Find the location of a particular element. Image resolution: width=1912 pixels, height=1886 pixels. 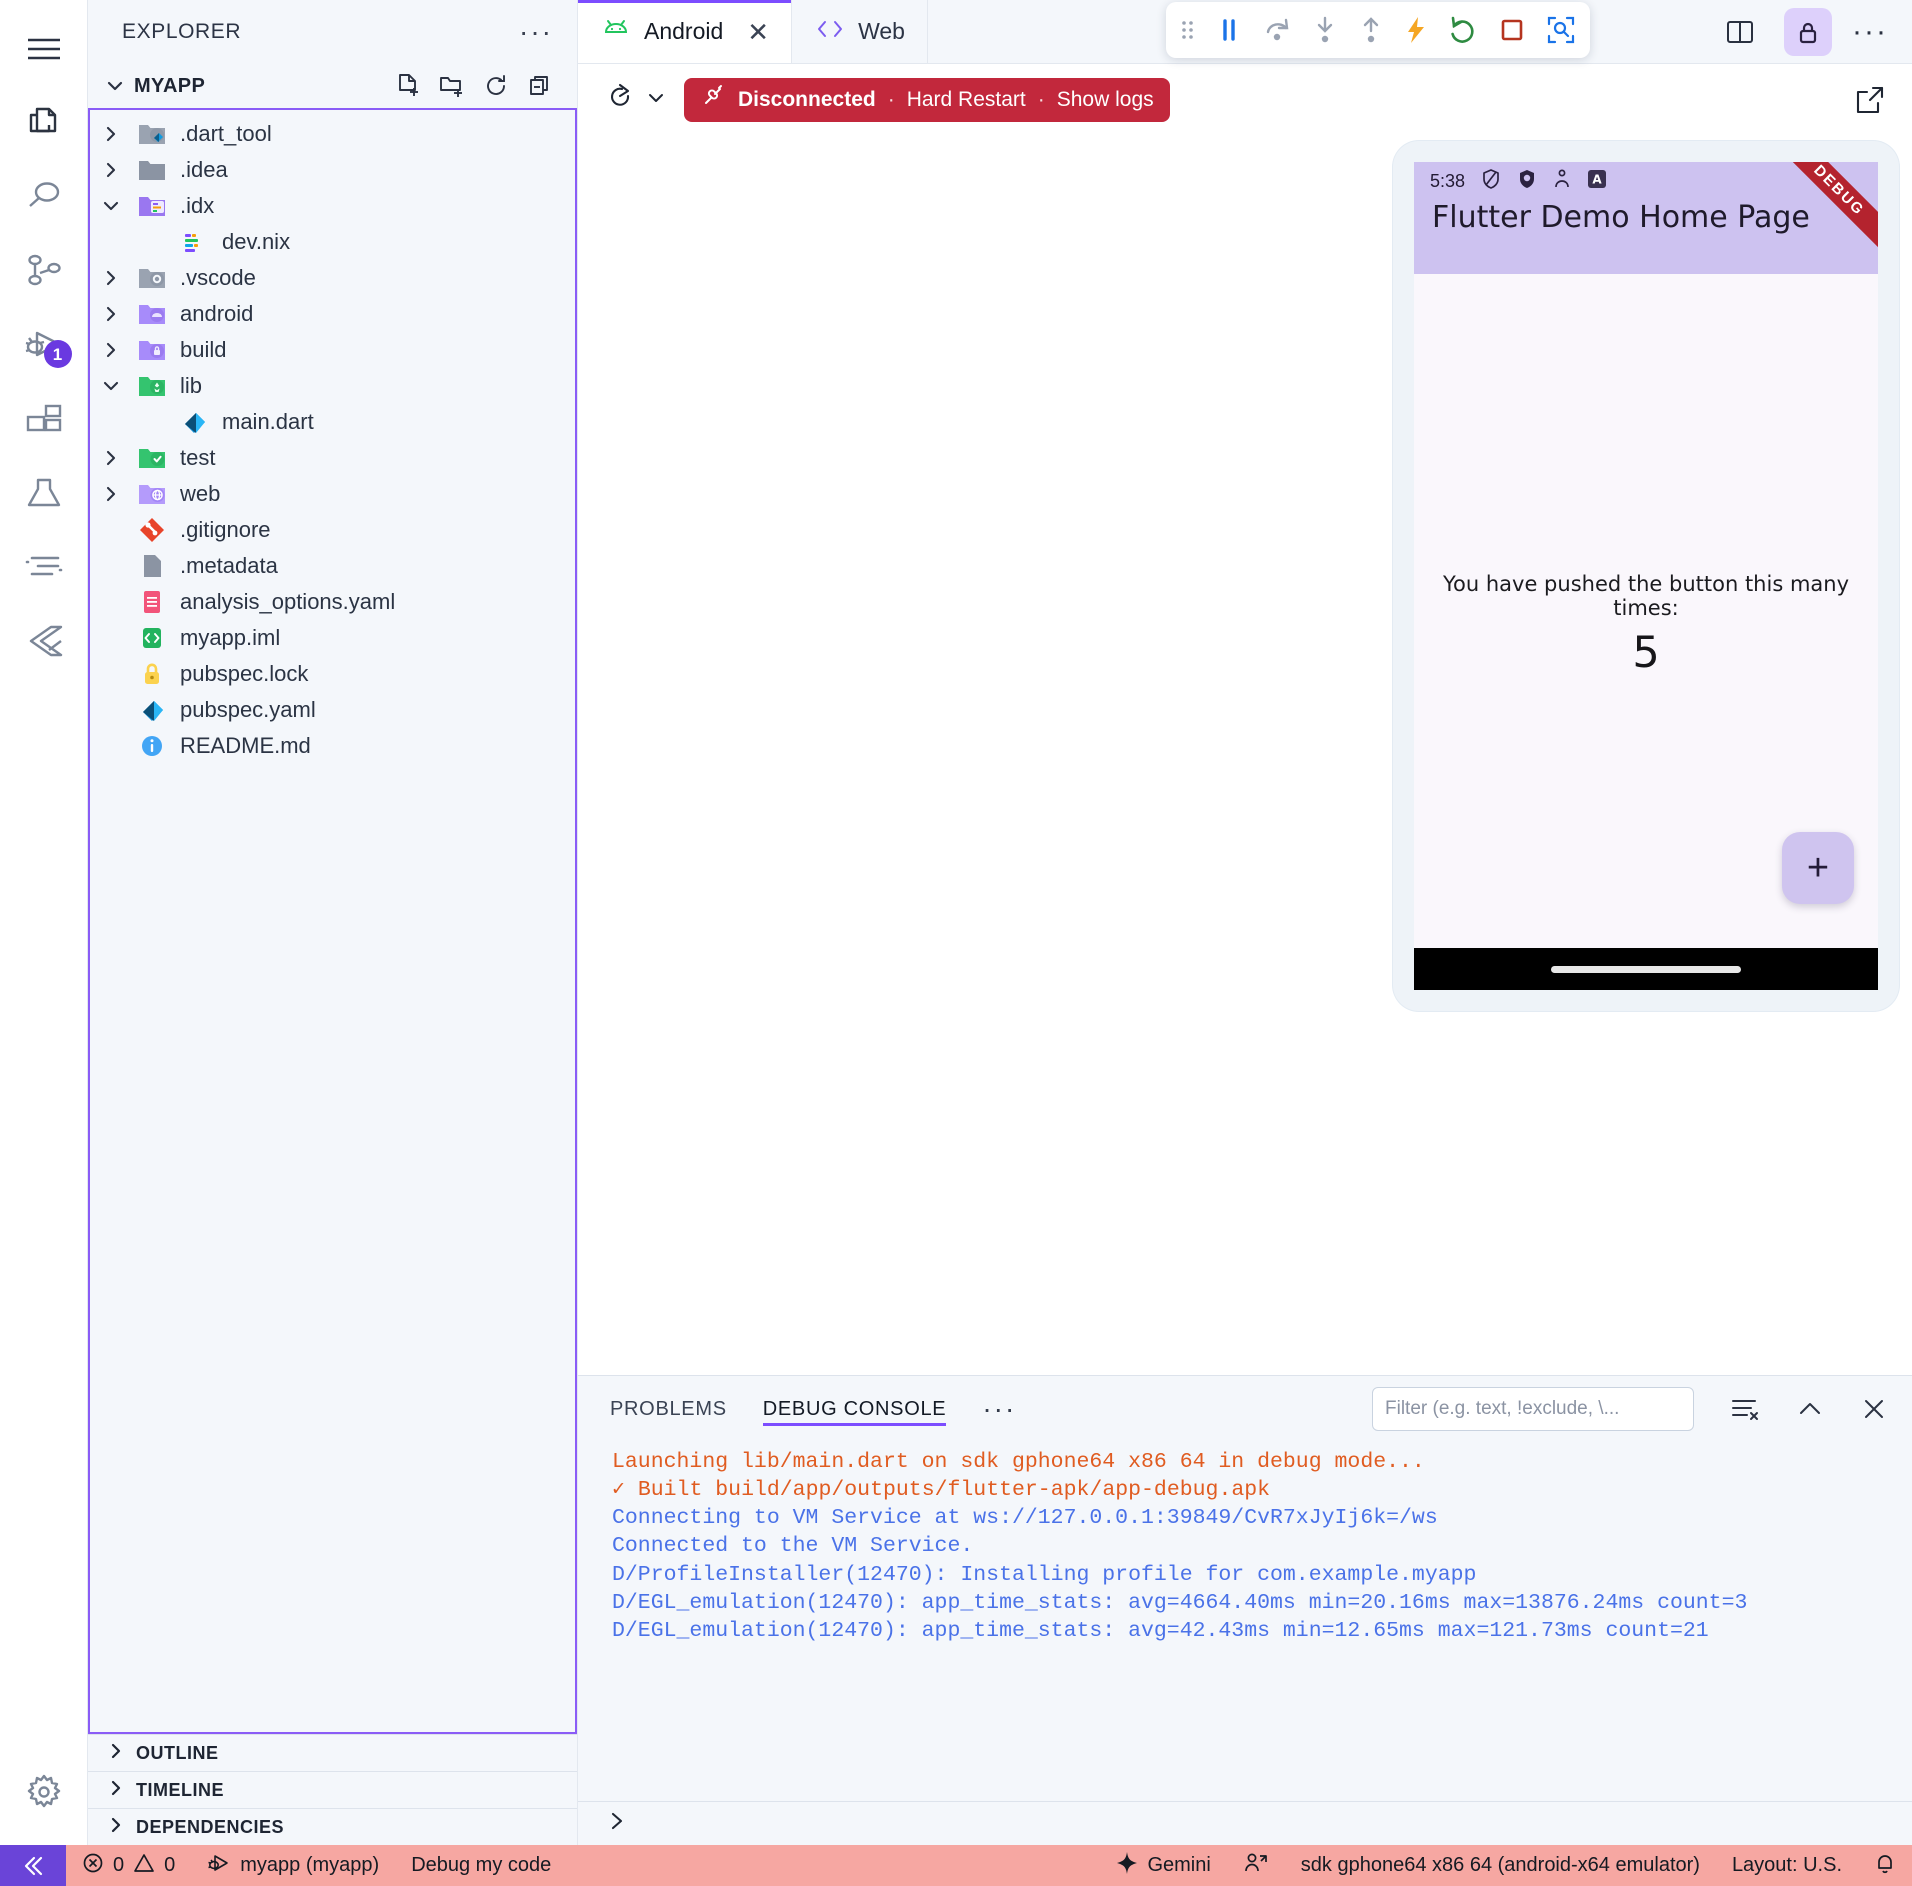

status-layout: Layout: U.S. is located at coordinates (1787, 1865).